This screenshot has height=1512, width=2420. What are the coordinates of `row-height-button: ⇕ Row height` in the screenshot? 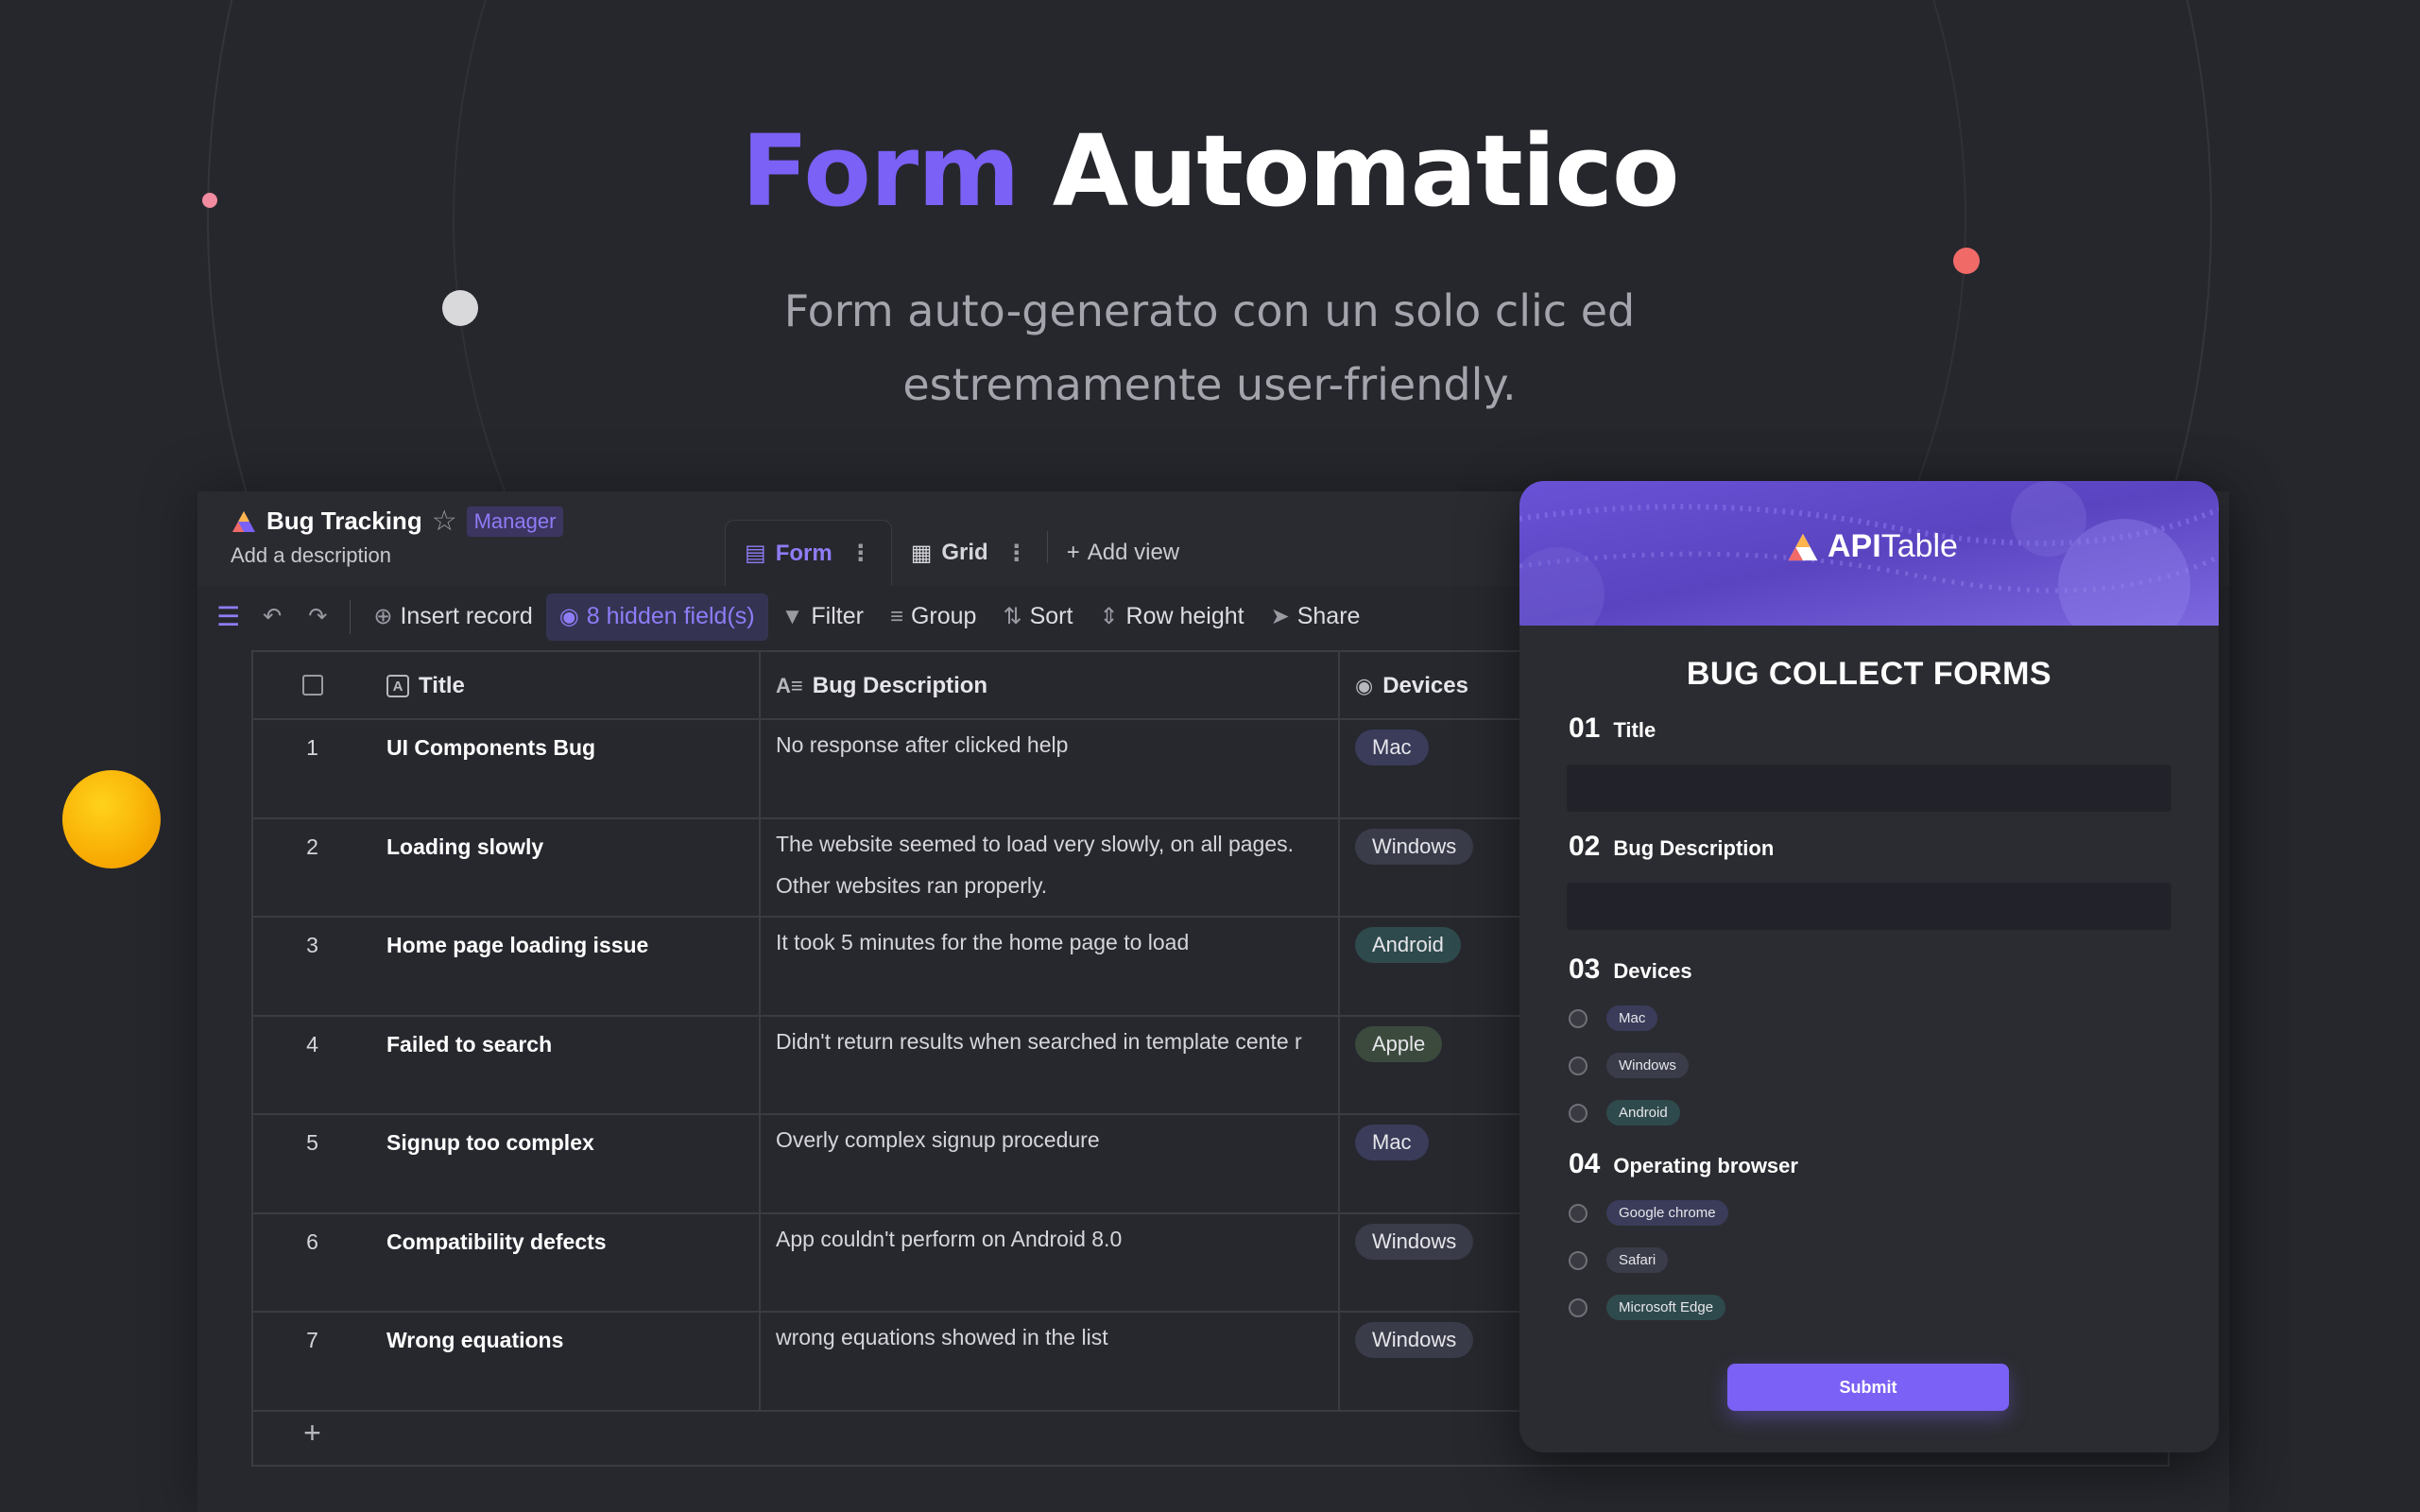 It's located at (1171, 617).